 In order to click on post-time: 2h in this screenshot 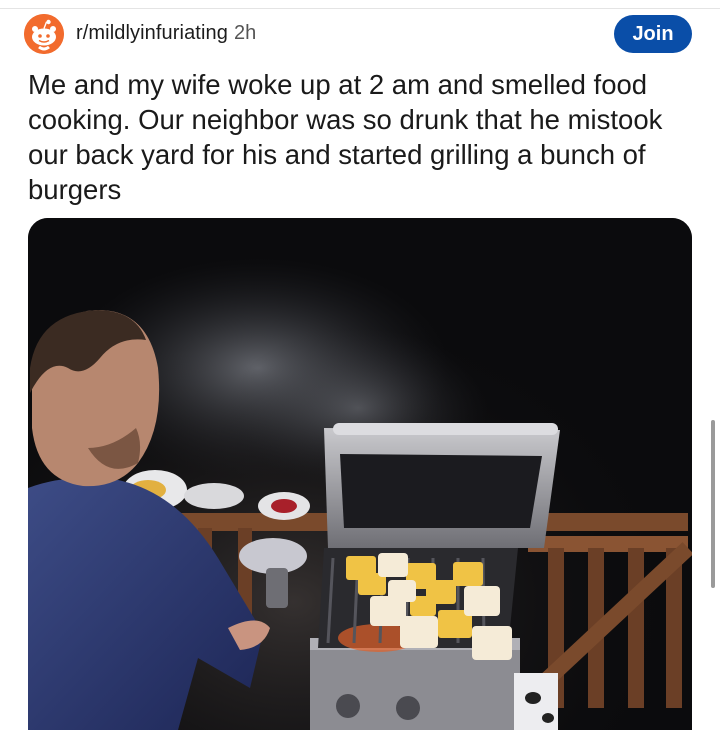, I will do `click(245, 33)`.